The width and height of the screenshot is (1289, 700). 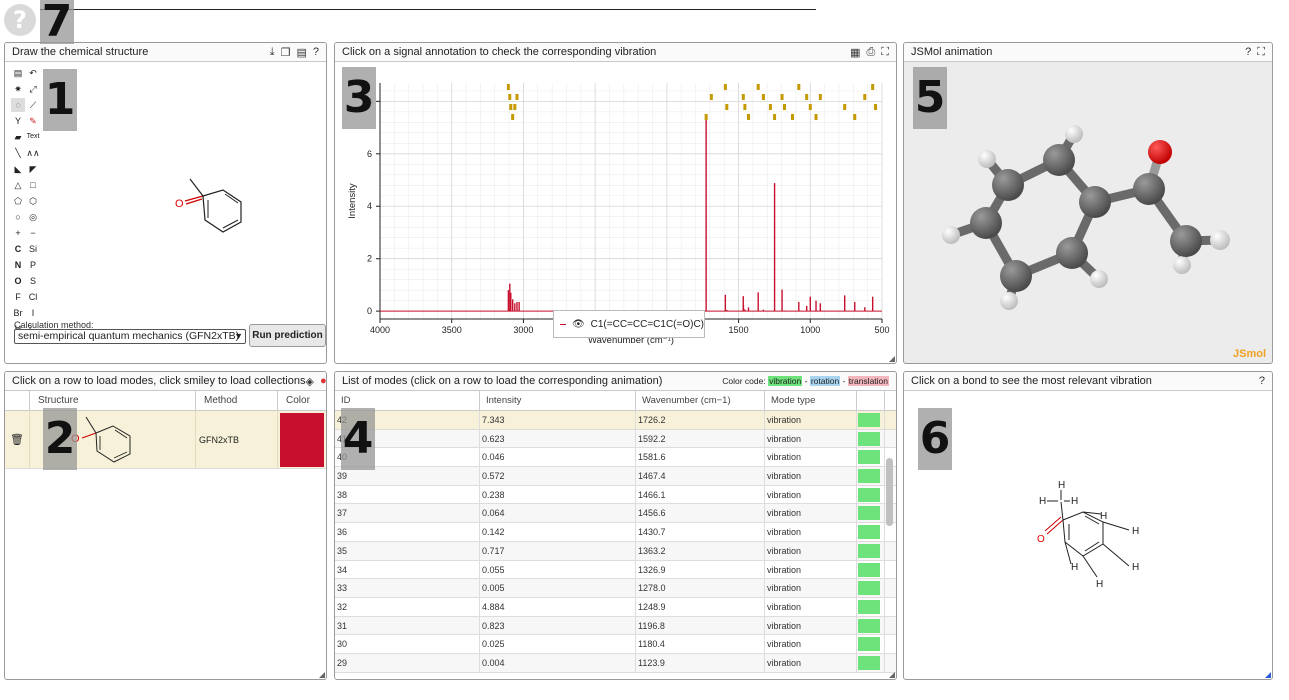 What do you see at coordinates (1089, 532) in the screenshot?
I see `bond-structure-drawing: H H H H H H H H O` at bounding box center [1089, 532].